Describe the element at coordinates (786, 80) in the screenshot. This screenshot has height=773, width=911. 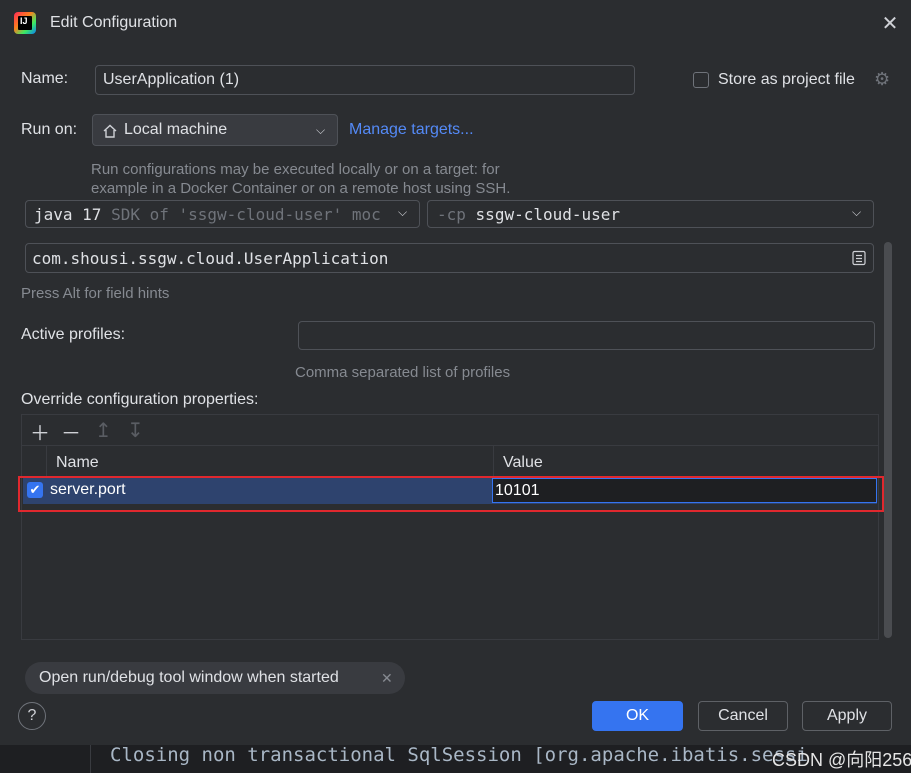
I see `store-as-project-file-label: Store as project file` at that location.